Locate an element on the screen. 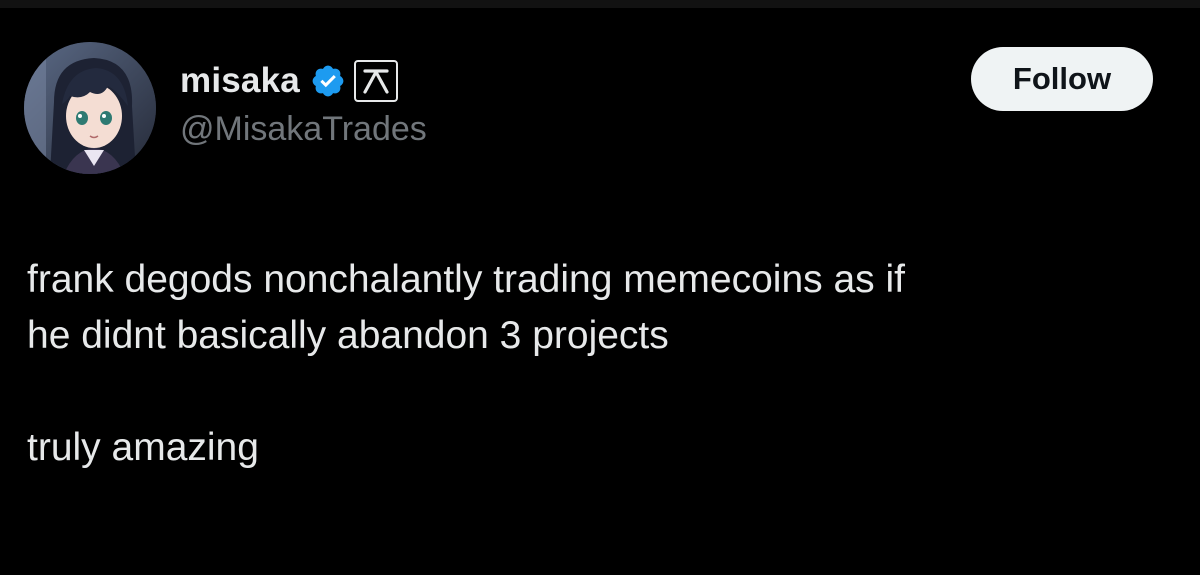 This screenshot has height=575, width=1200. verified-badge-icon is located at coordinates (328, 81).